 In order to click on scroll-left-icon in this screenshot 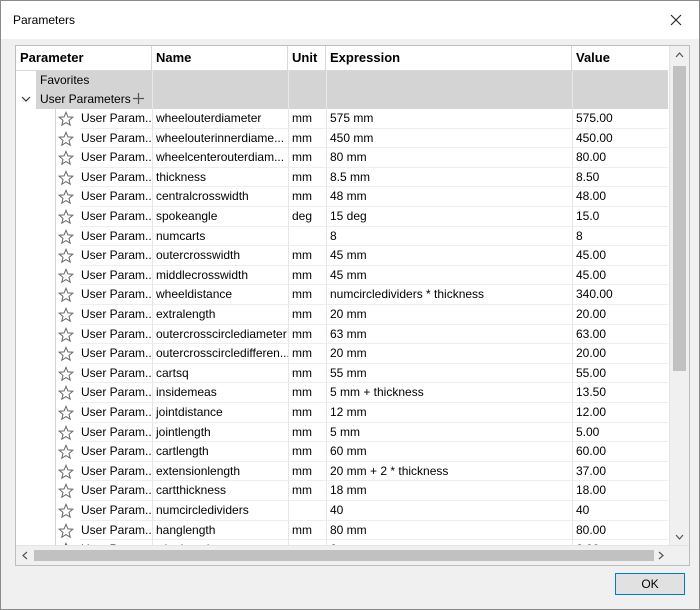, I will do `click(25, 555)`.